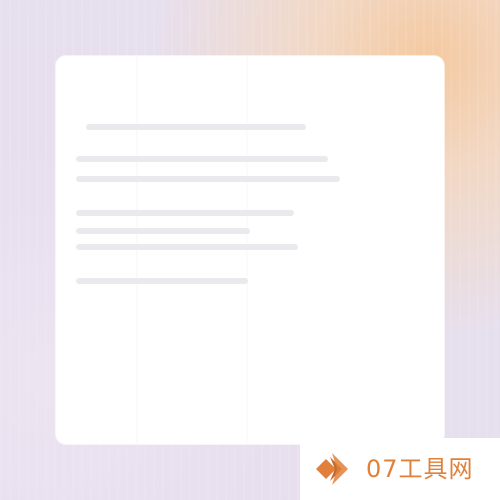 The height and width of the screenshot is (500, 500). I want to click on site-watermark: 07工具网, so click(400, 469).